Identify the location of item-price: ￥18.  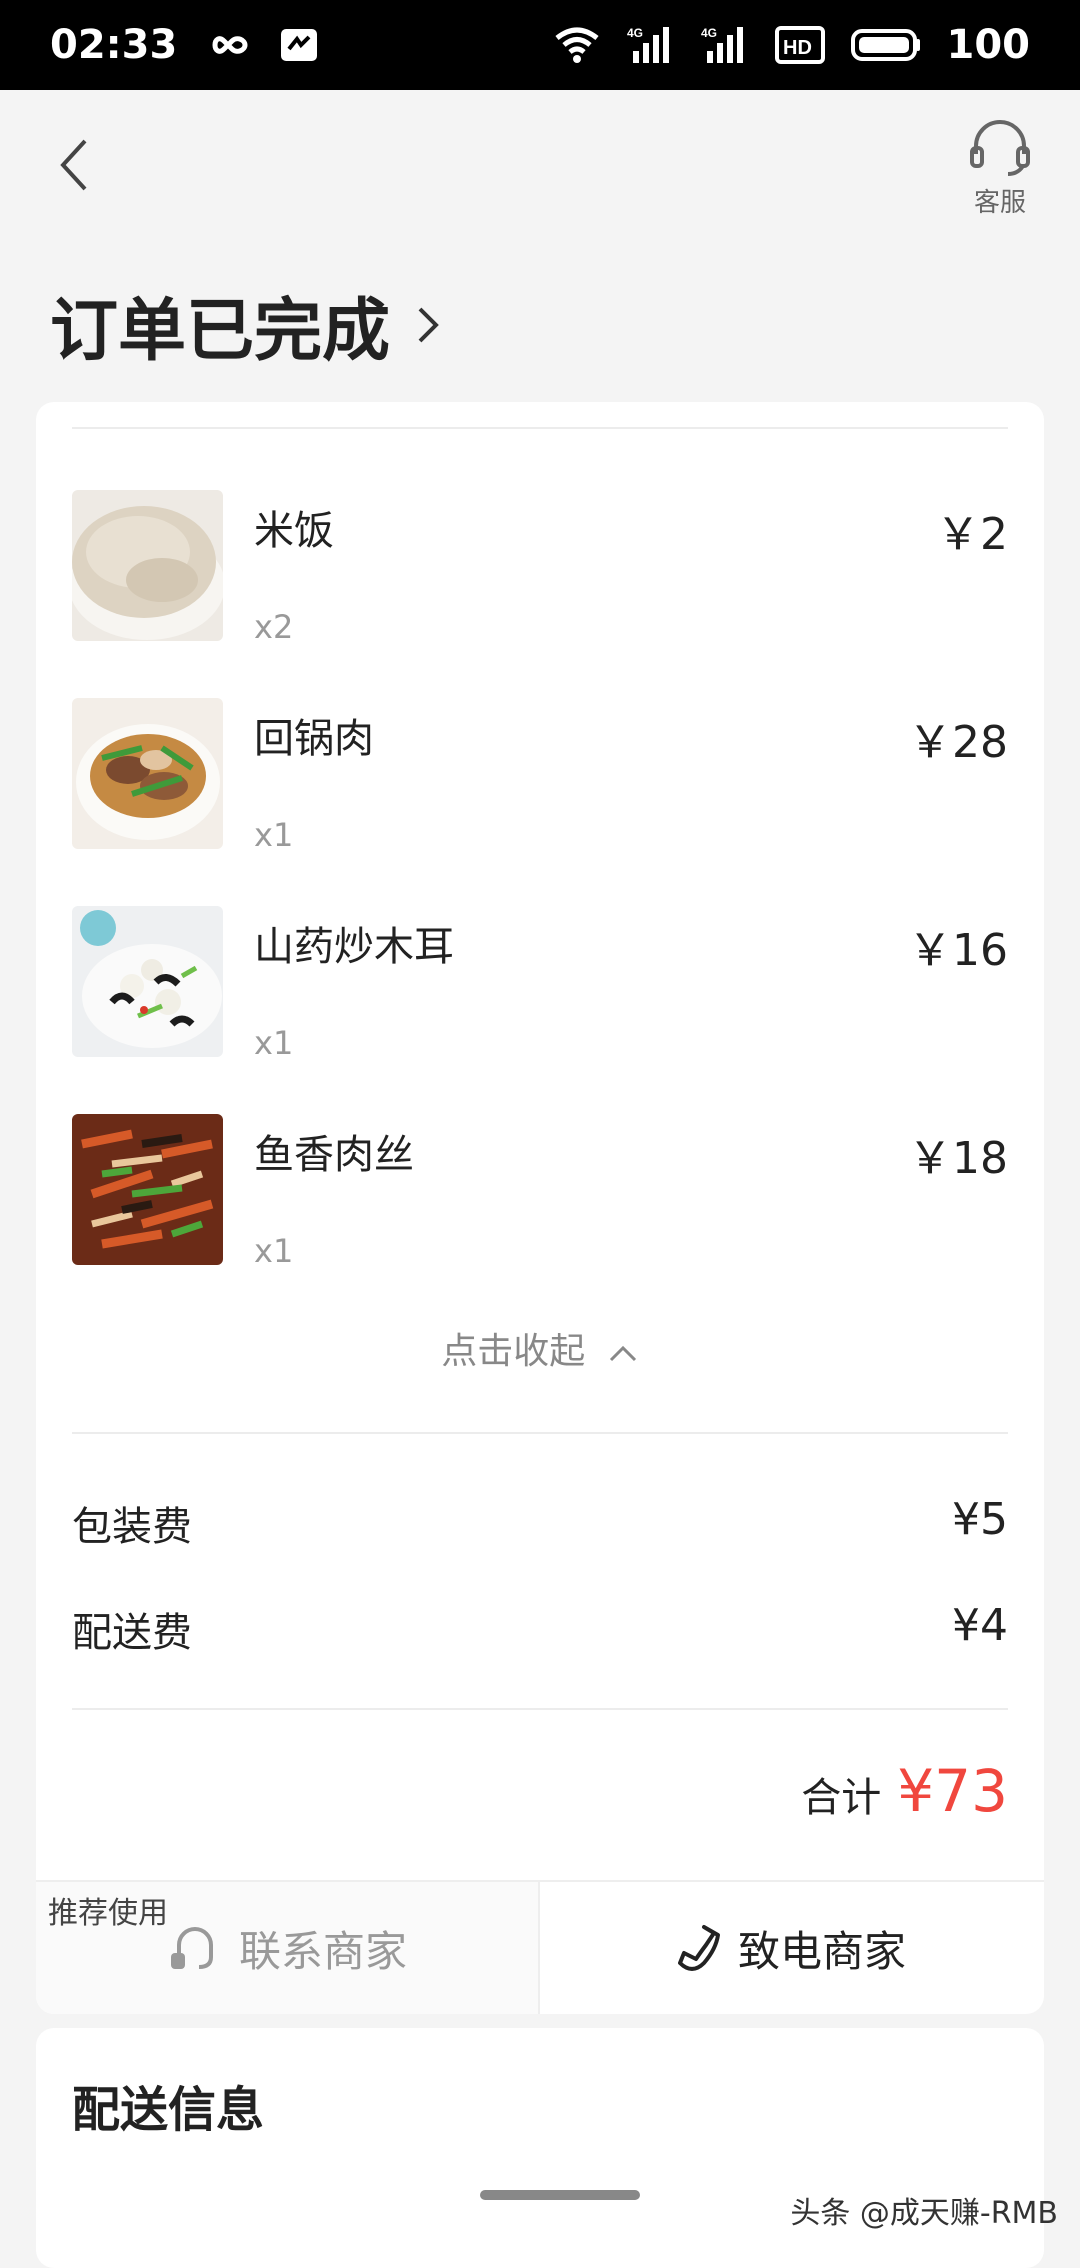
(958, 1158).